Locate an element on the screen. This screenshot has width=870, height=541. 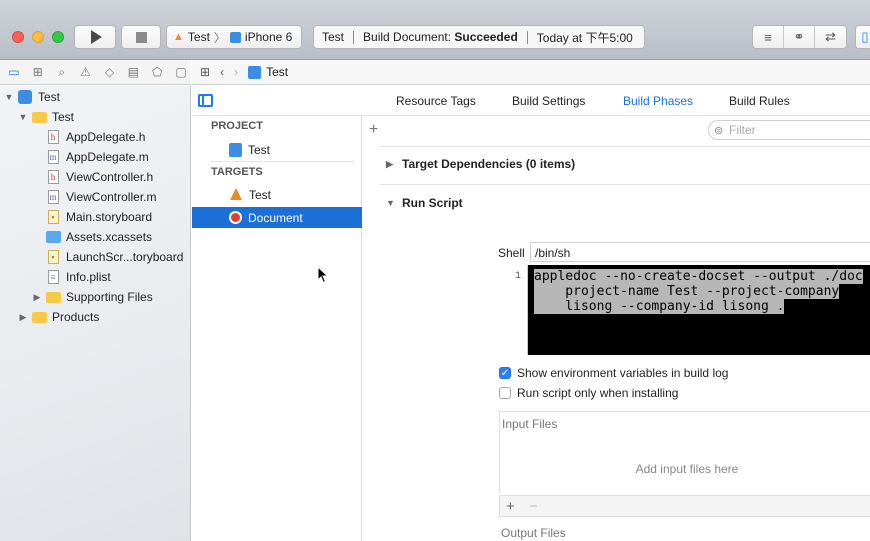
asset-catalog-icon is located at coordinates (53, 237).